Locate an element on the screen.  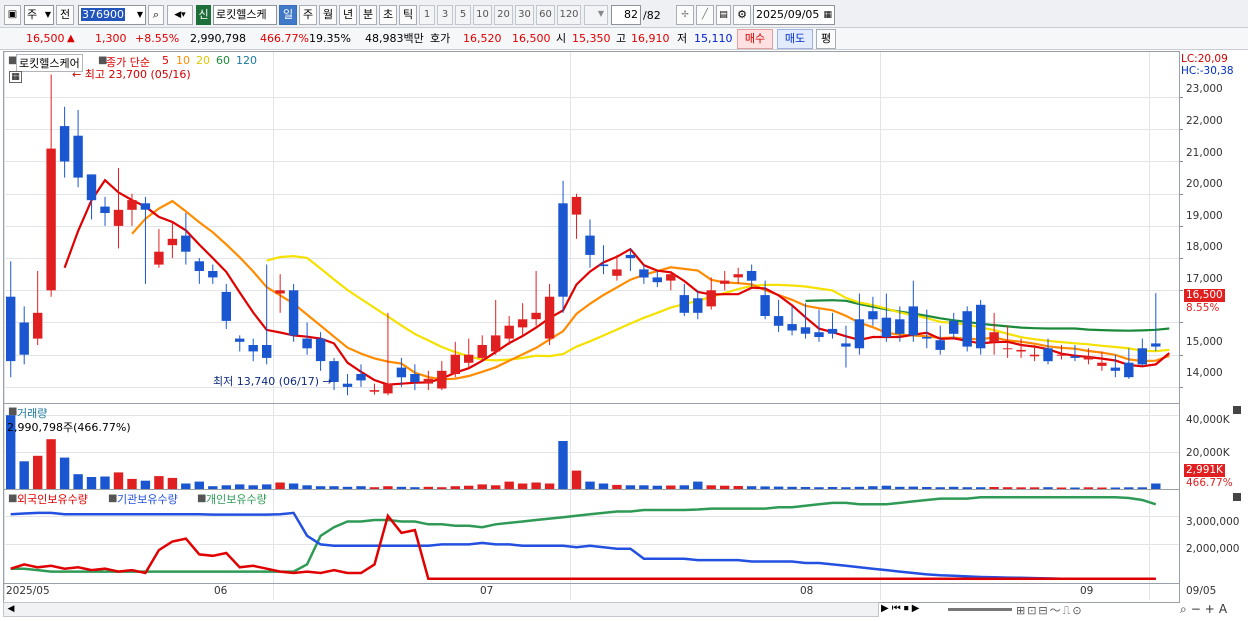
zoom-slider is located at coordinates (980, 609).